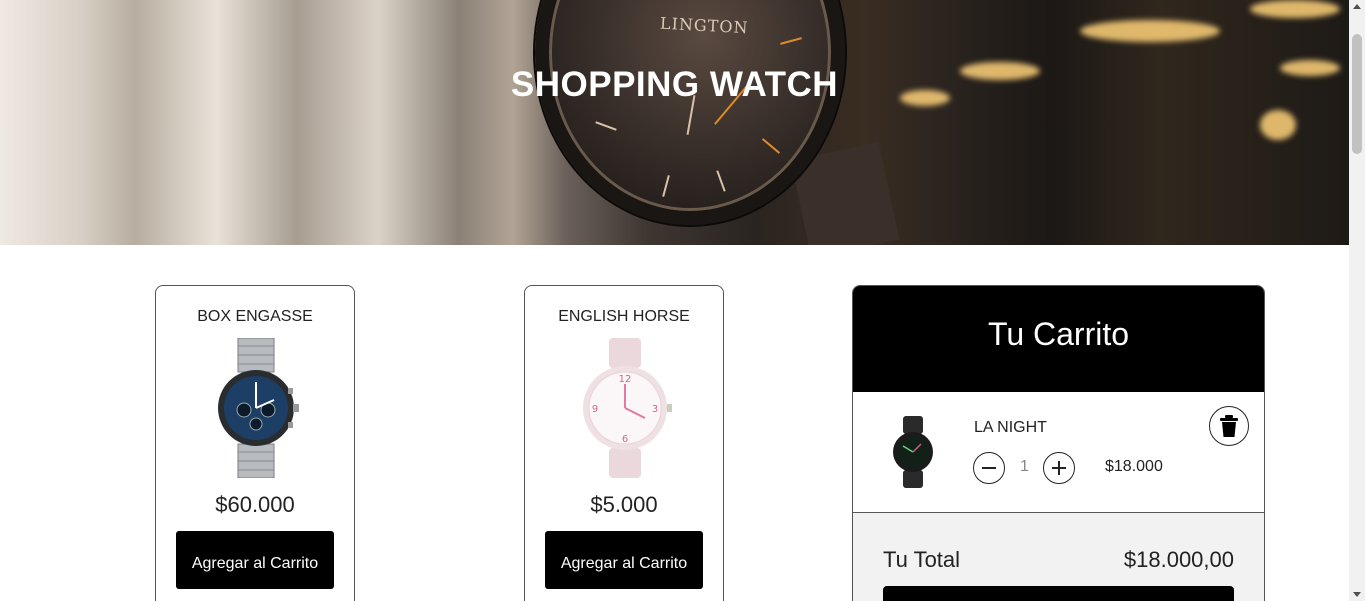 The image size is (1365, 601). Describe the element at coordinates (624, 504) in the screenshot. I see `product-price: $5.000` at that location.